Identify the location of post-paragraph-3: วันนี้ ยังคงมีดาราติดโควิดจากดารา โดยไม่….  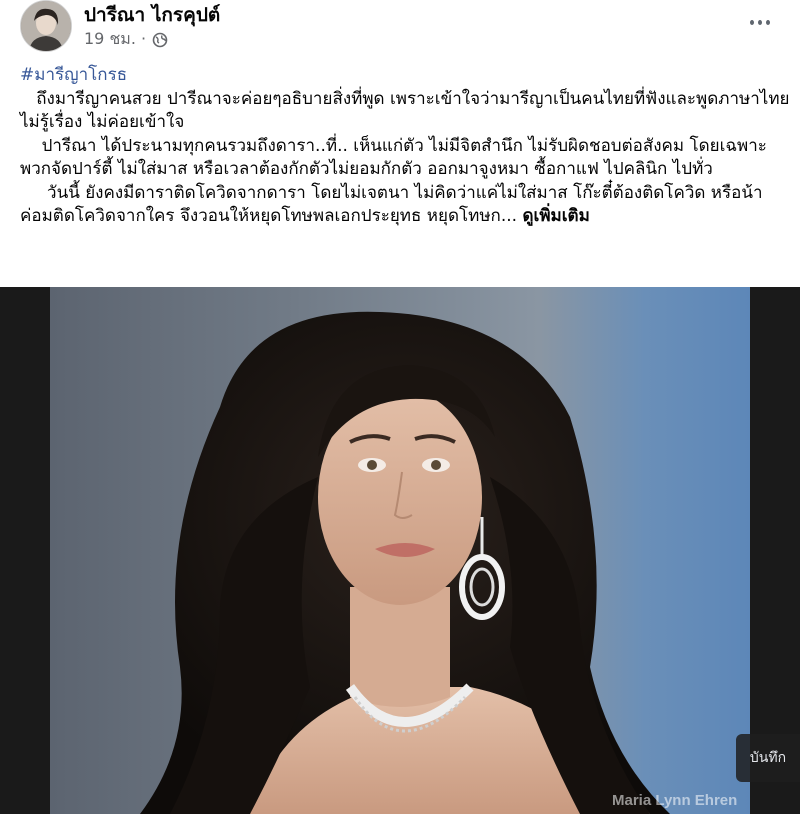
(405, 205).